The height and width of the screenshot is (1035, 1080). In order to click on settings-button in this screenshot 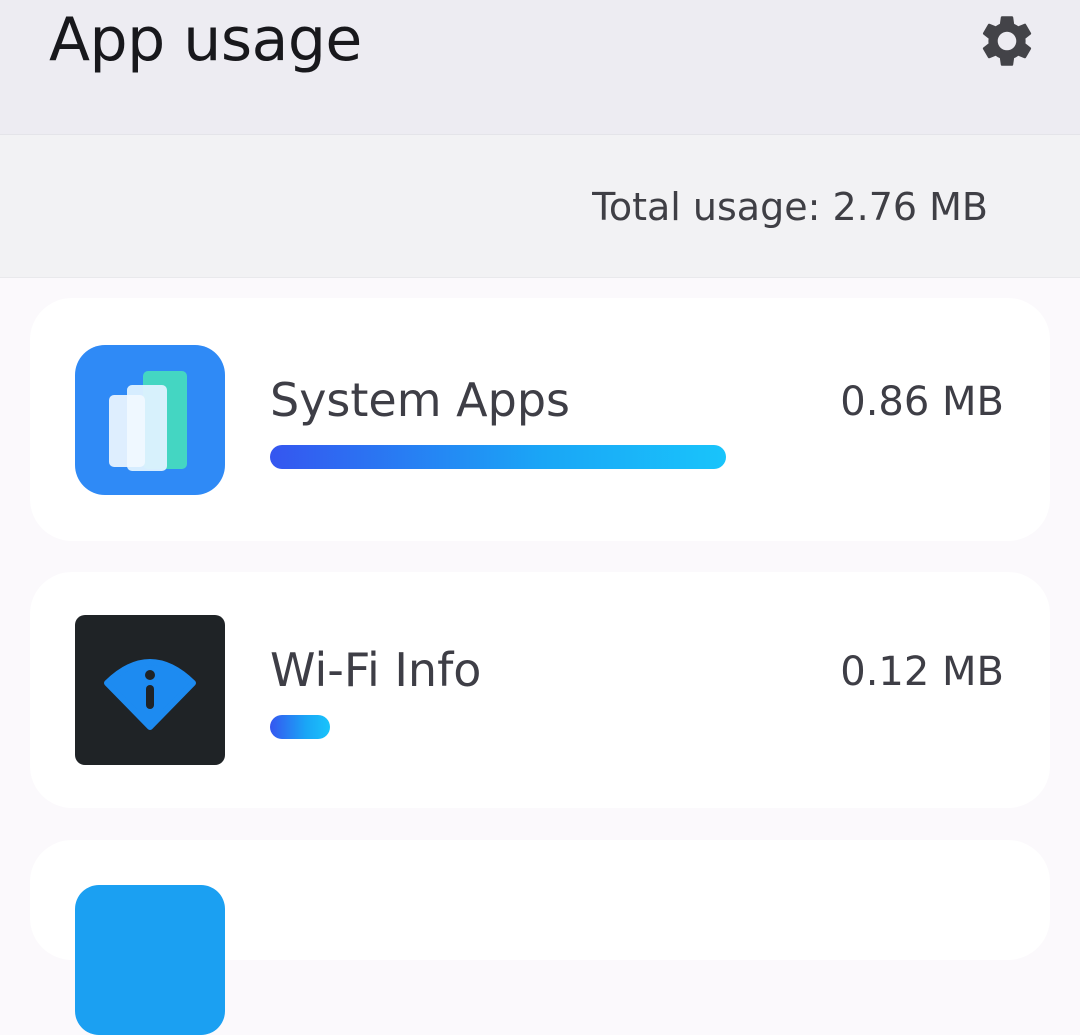, I will do `click(1007, 41)`.